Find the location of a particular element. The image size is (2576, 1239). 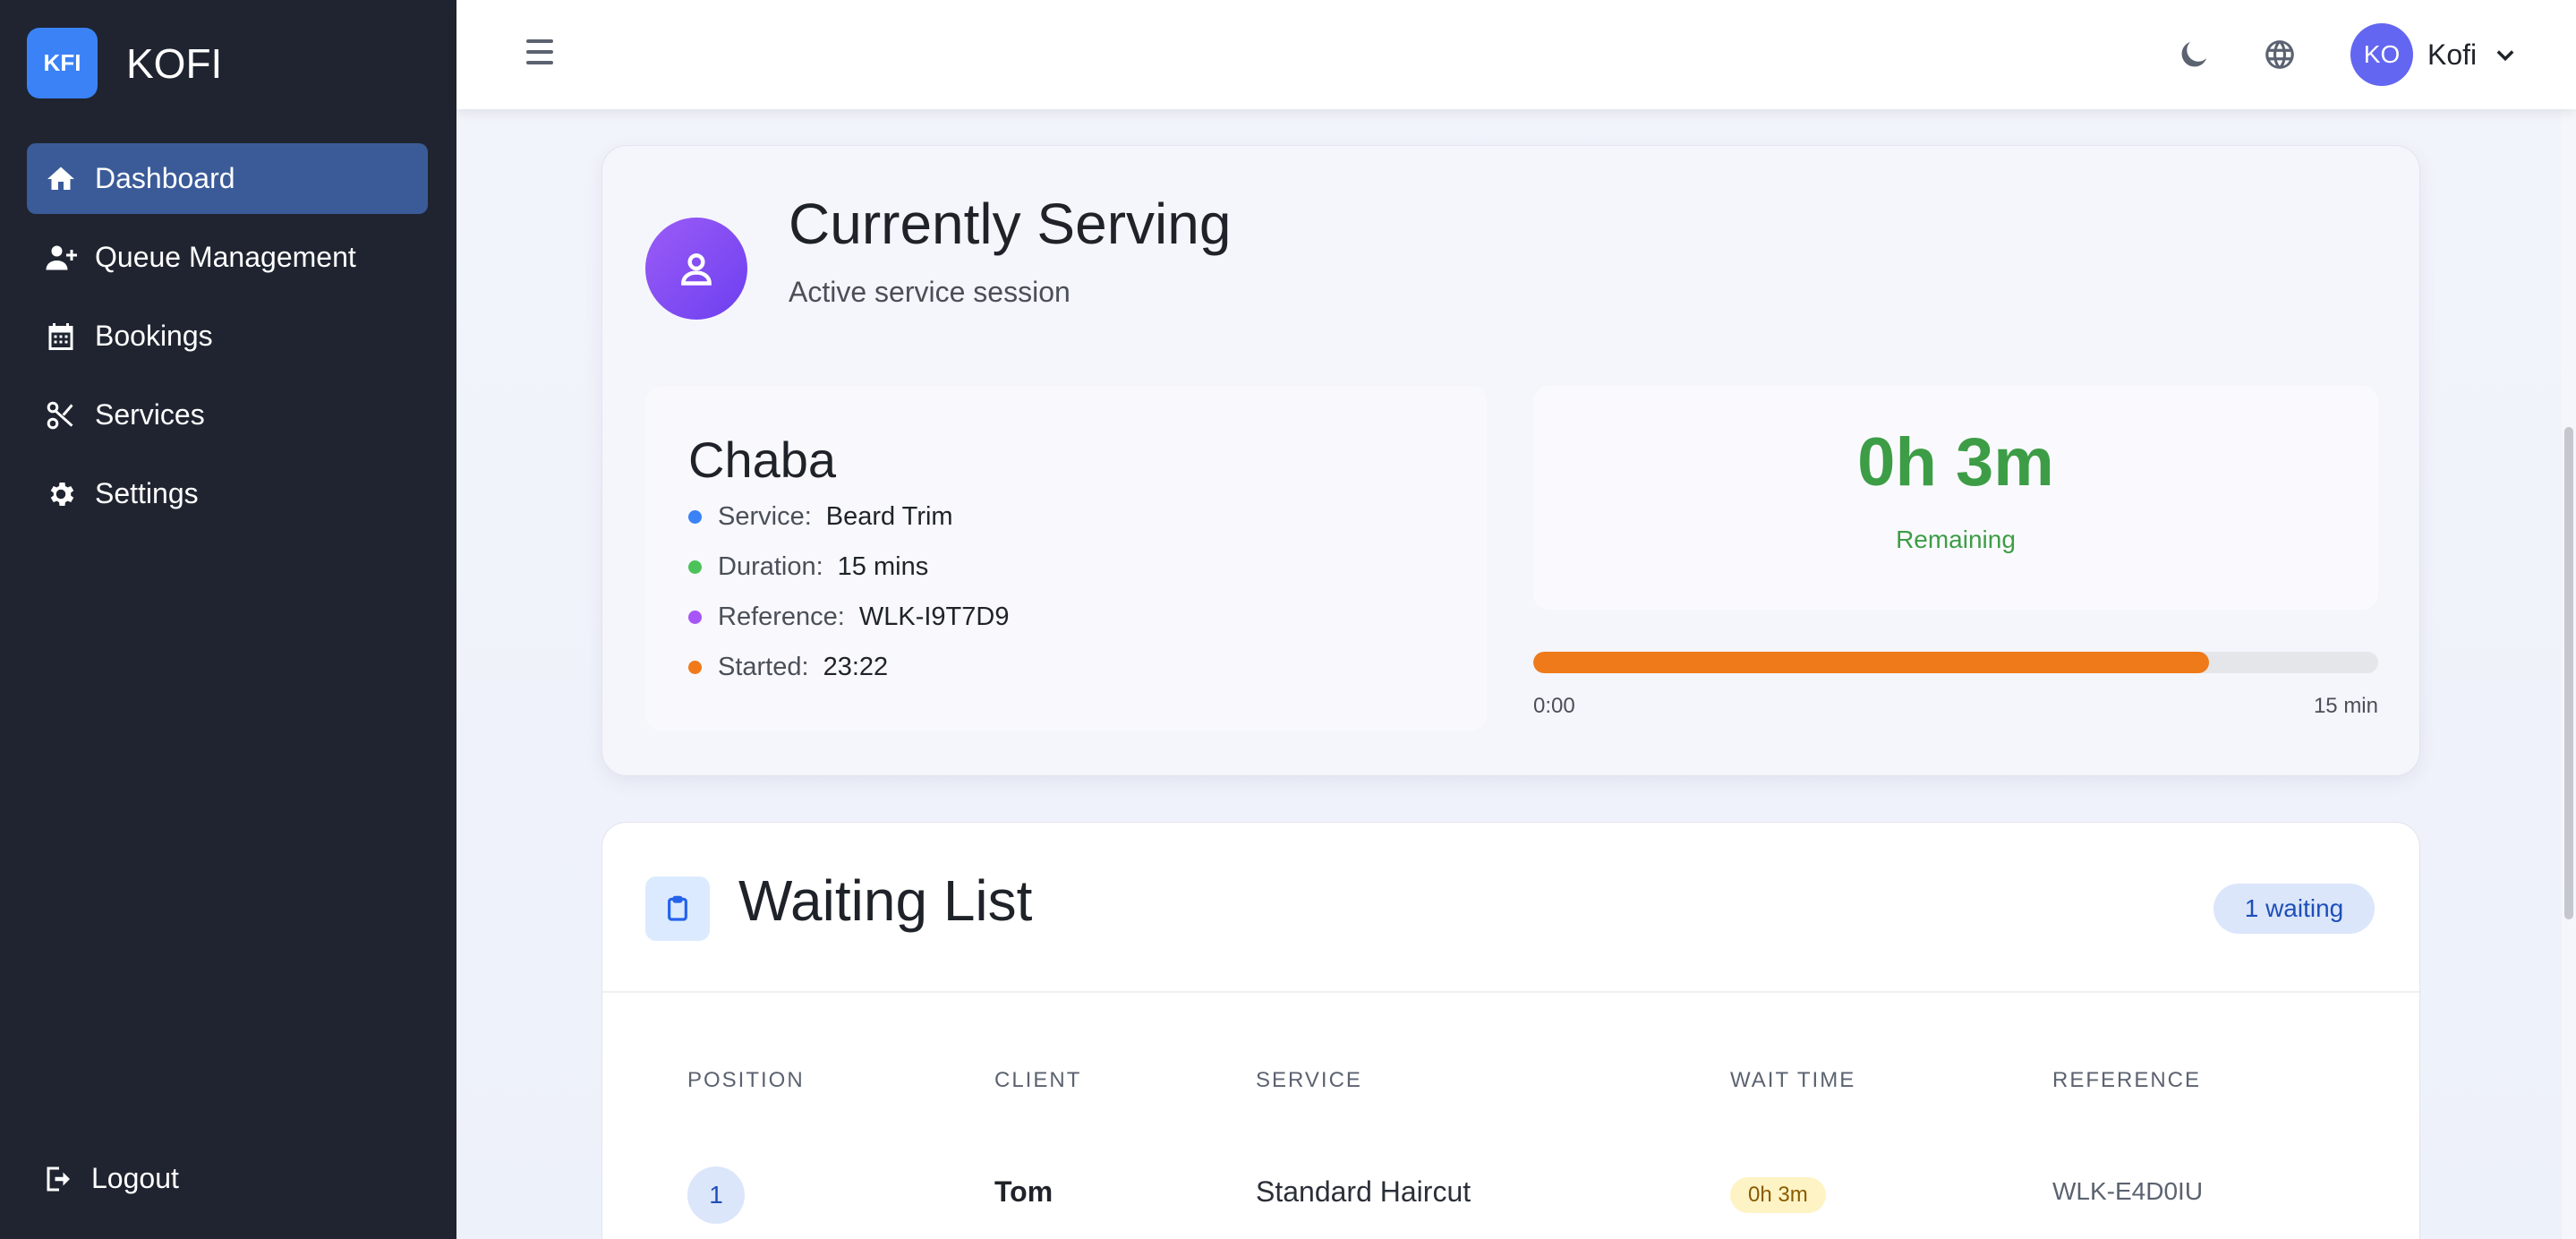

remaining-timer: 0h 3m is located at coordinates (1955, 462).